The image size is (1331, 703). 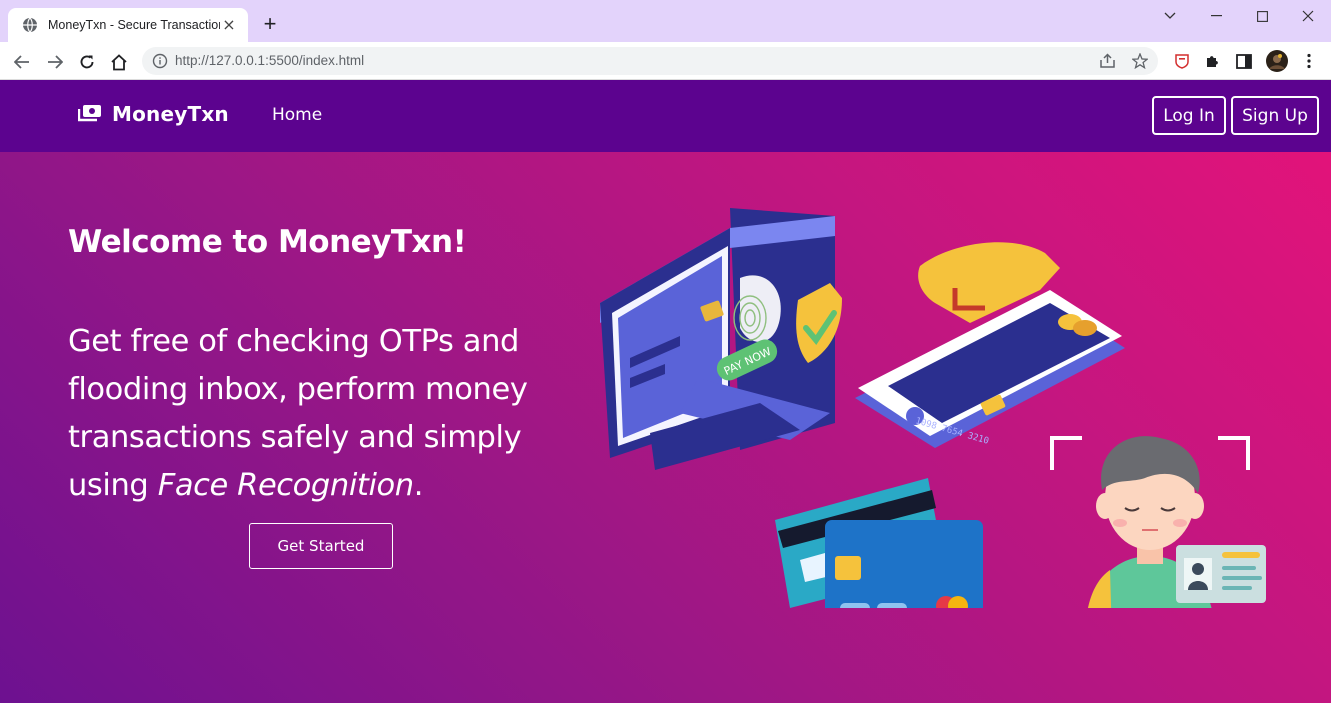 I want to click on puzzle-icon, so click(x=1212, y=61).